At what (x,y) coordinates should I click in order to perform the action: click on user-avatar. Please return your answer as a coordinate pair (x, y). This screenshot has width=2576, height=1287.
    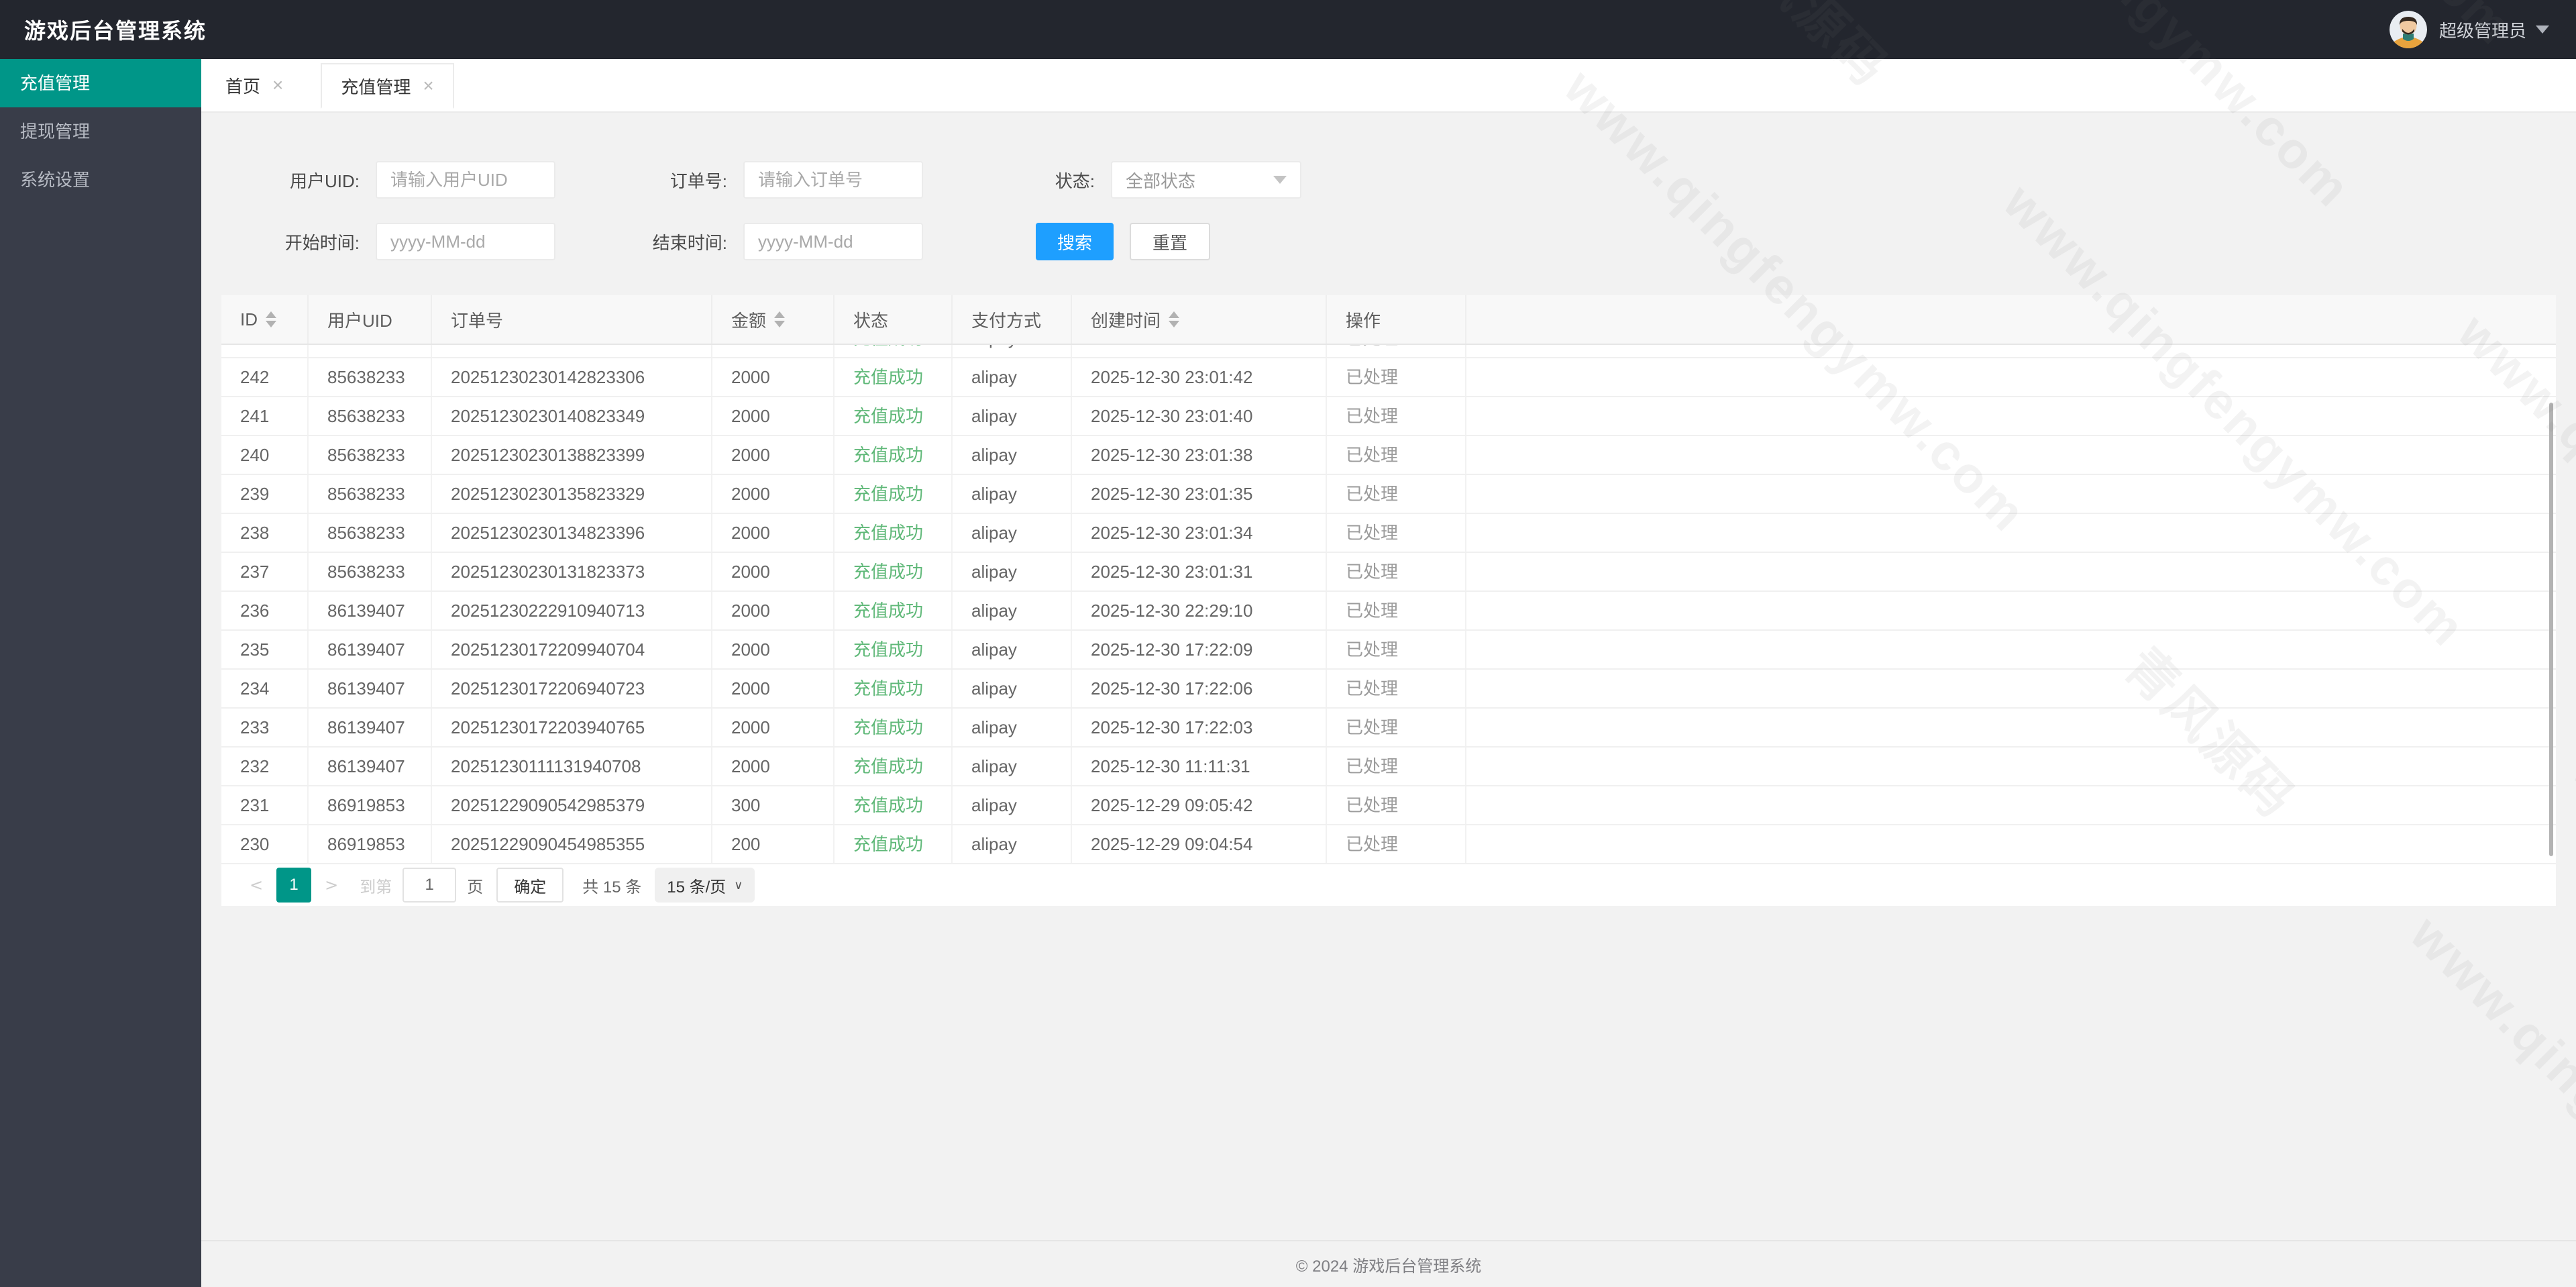
    Looking at the image, I should click on (2408, 29).